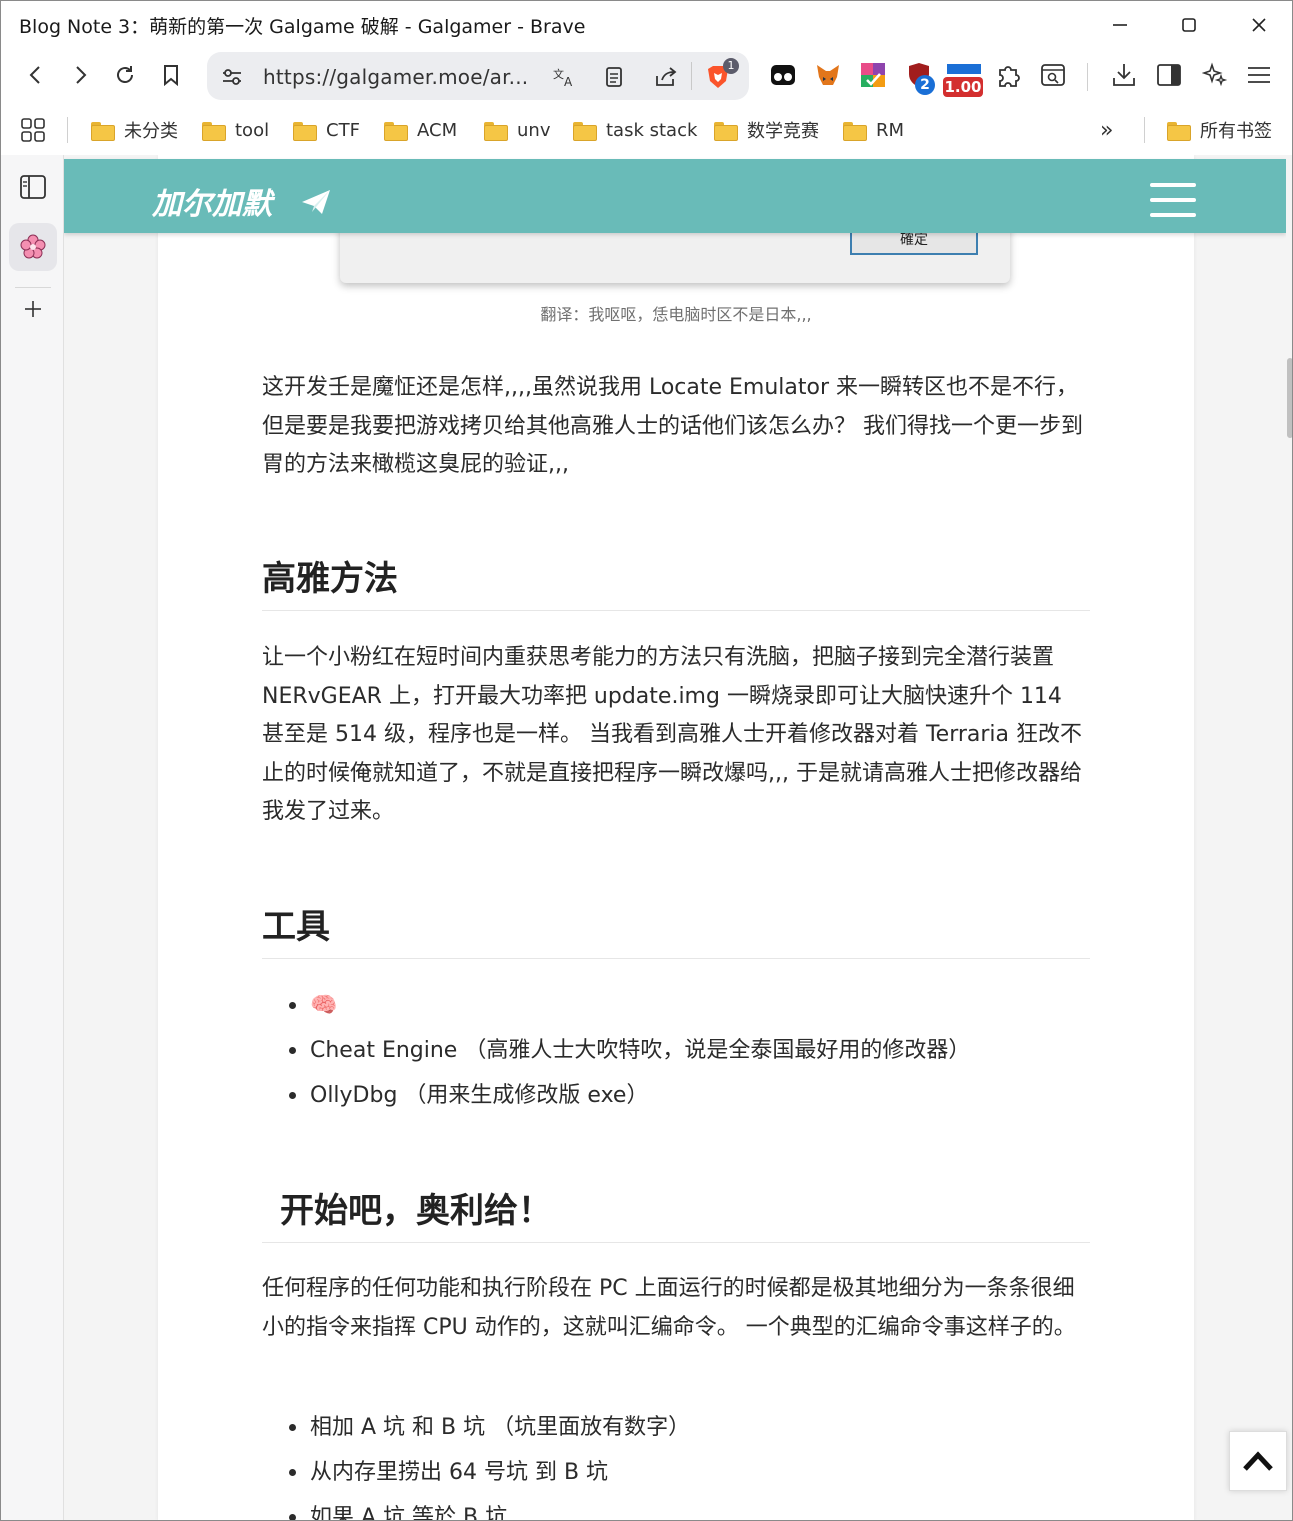  I want to click on toolbar-divider, so click(1087, 77).